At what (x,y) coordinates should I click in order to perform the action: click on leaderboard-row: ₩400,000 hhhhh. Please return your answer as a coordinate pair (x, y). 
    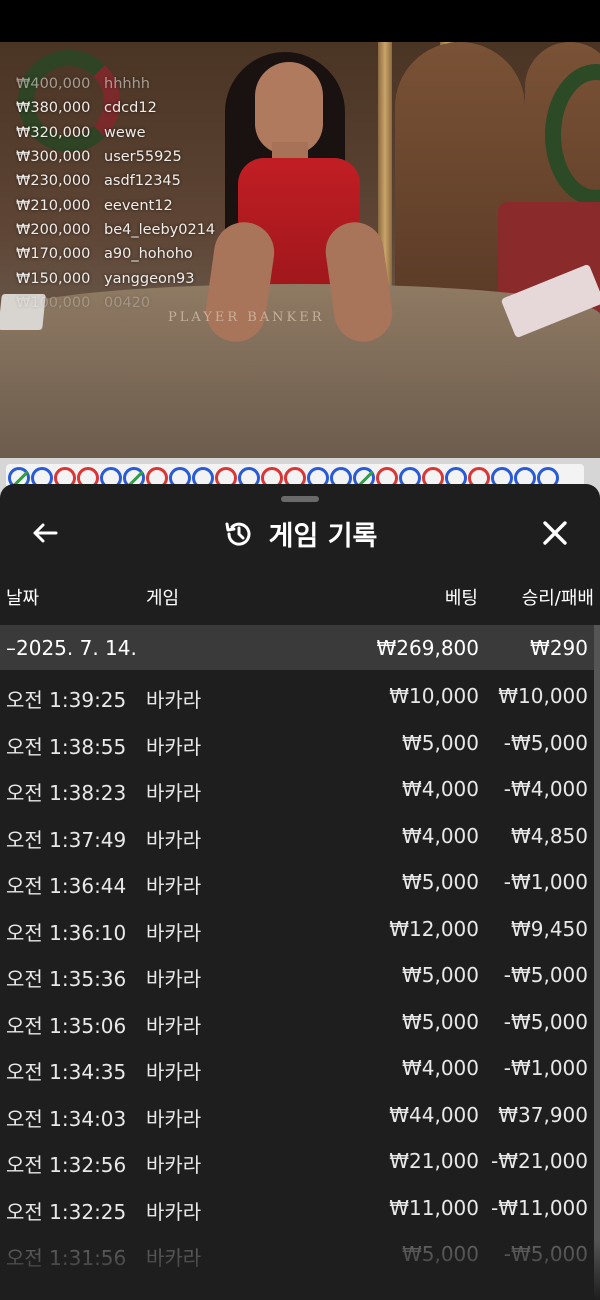
    Looking at the image, I should click on (115, 84).